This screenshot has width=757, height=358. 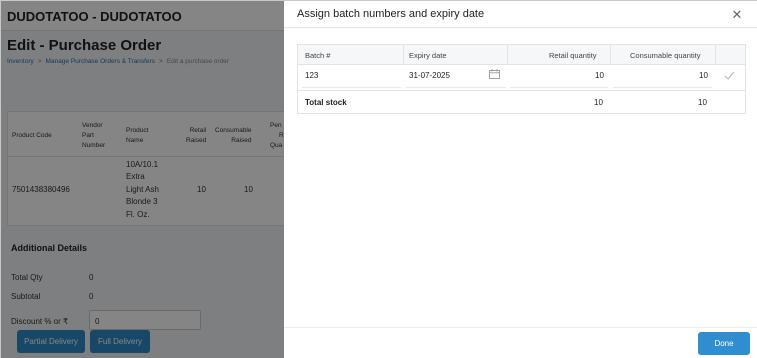 What do you see at coordinates (703, 75) in the screenshot?
I see `consumable-quantity-input: 10` at bounding box center [703, 75].